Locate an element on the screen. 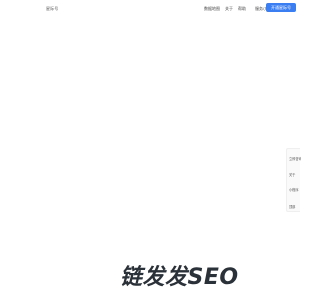 The width and height of the screenshot is (320, 300). site-logo: 星际号 is located at coordinates (52, 9).